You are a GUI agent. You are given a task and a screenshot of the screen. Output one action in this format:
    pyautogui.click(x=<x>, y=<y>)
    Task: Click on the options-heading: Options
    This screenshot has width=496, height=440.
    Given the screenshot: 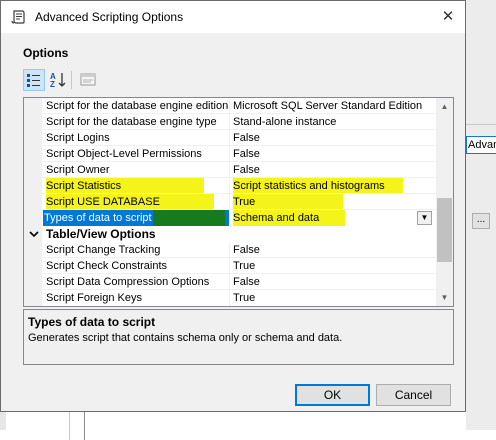 What is the action you would take?
    pyautogui.click(x=46, y=53)
    